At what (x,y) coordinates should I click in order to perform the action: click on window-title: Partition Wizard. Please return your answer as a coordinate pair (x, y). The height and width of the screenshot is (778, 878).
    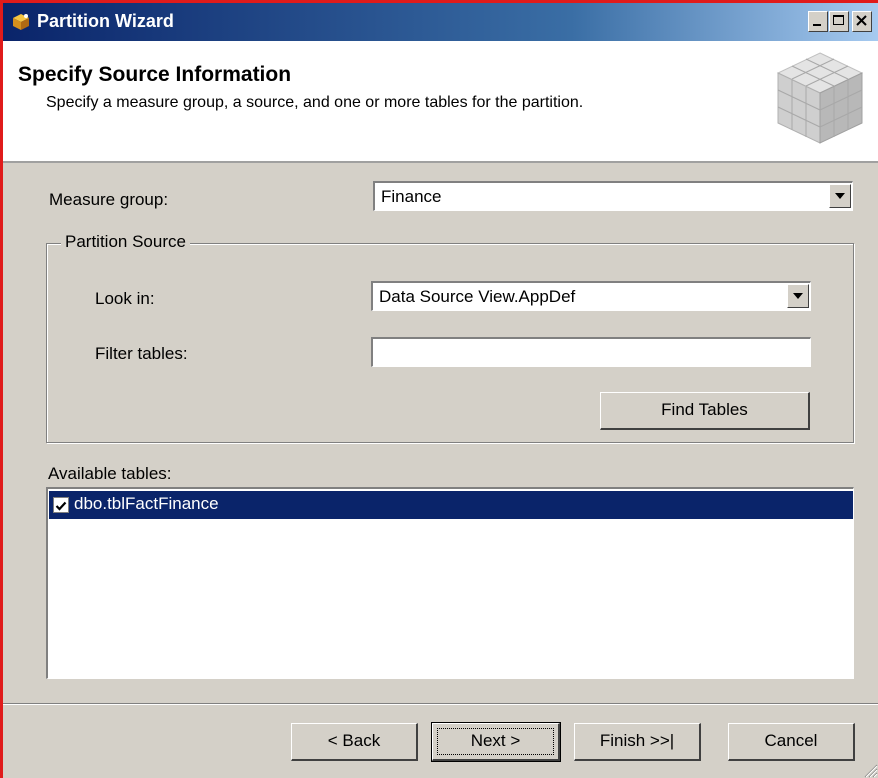
    Looking at the image, I should click on (105, 21).